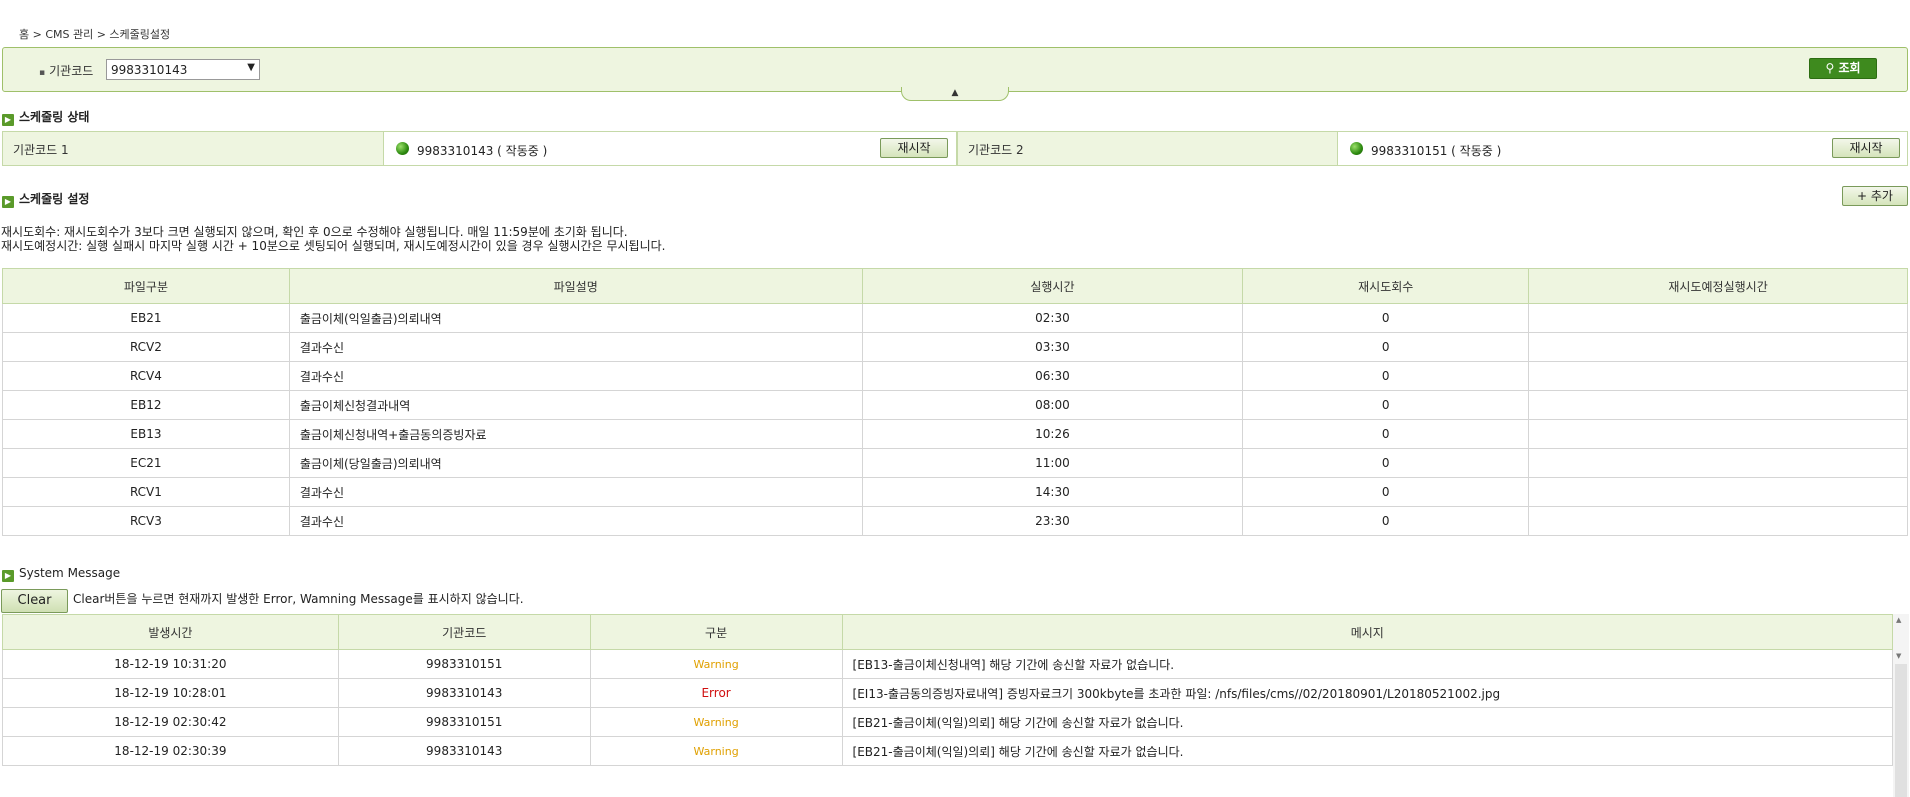 The width and height of the screenshot is (1910, 797). Describe the element at coordinates (1052, 492) in the screenshot. I see `cell-run-time: 14:30` at that location.